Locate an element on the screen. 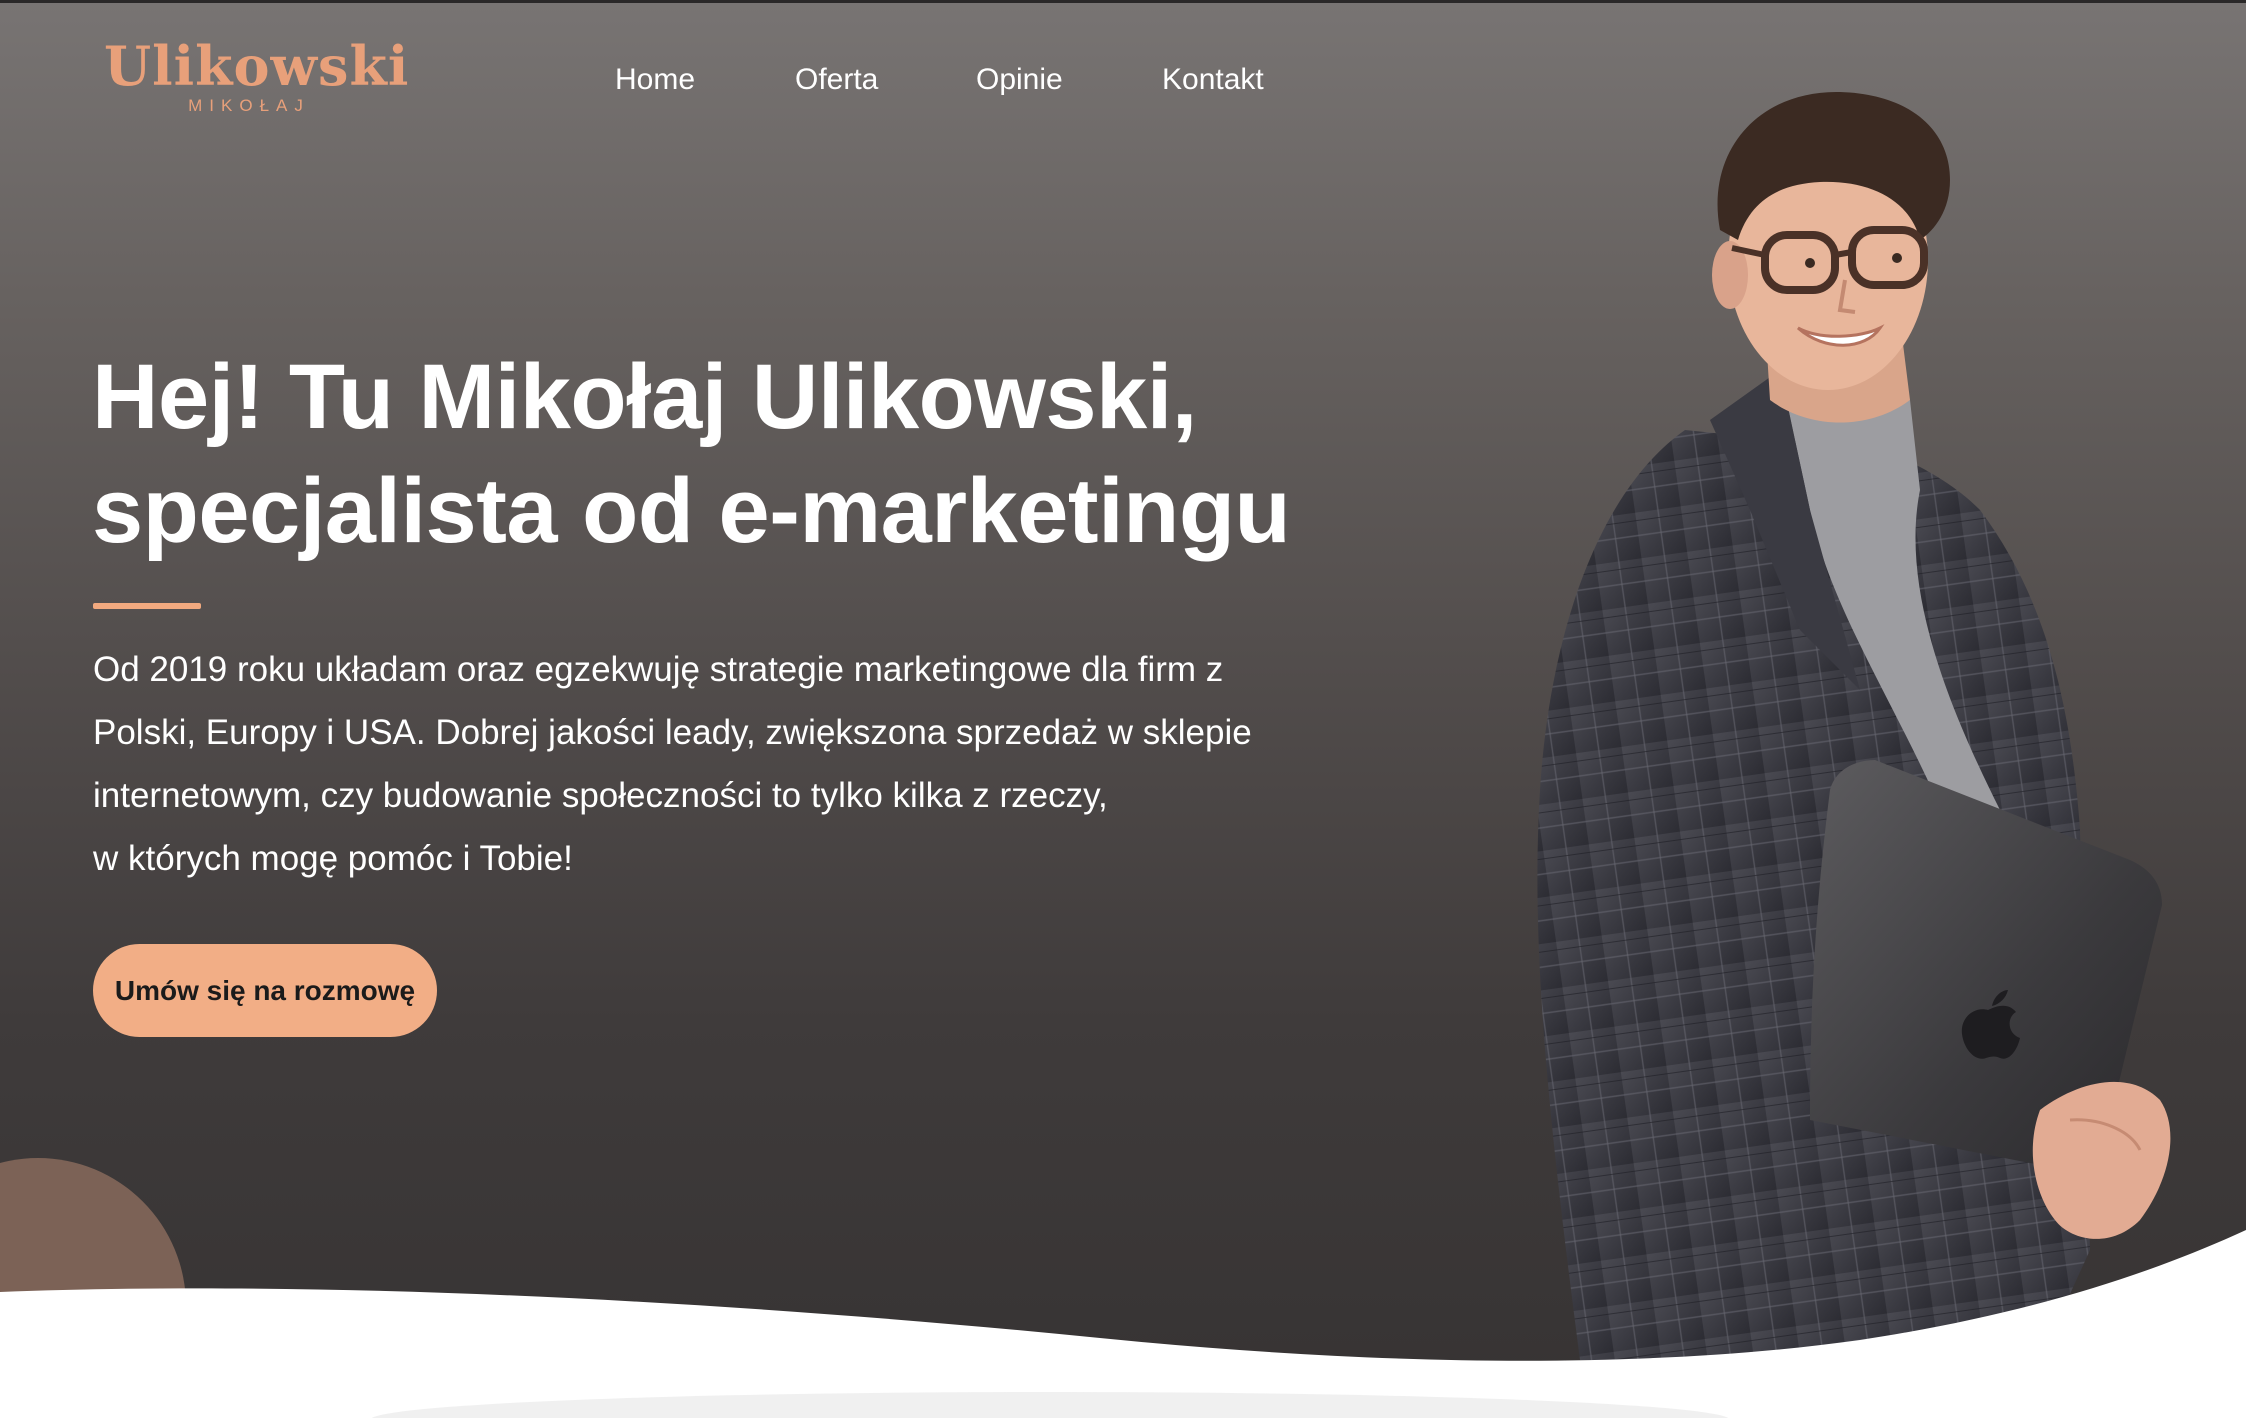 The height and width of the screenshot is (1418, 2246). headline-line-1: Hej! Tu Mikołaj Ulikowski, is located at coordinates (644, 397).